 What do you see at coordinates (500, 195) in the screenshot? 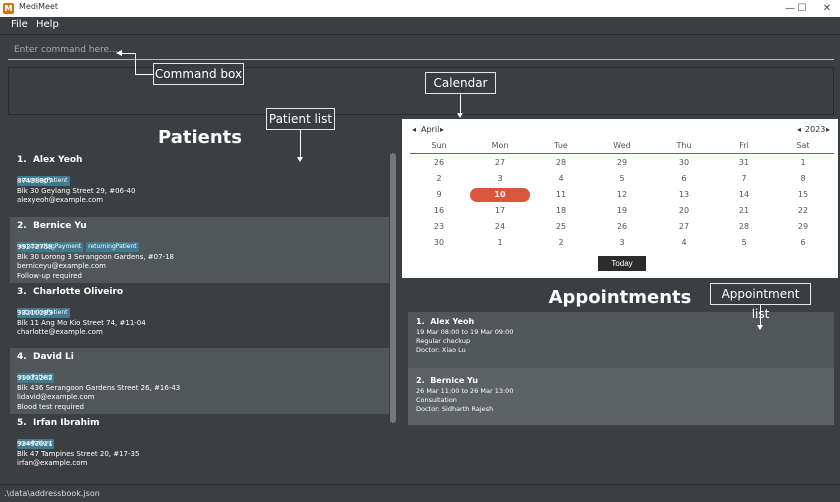
I see `calendar-day-selected: 10` at bounding box center [500, 195].